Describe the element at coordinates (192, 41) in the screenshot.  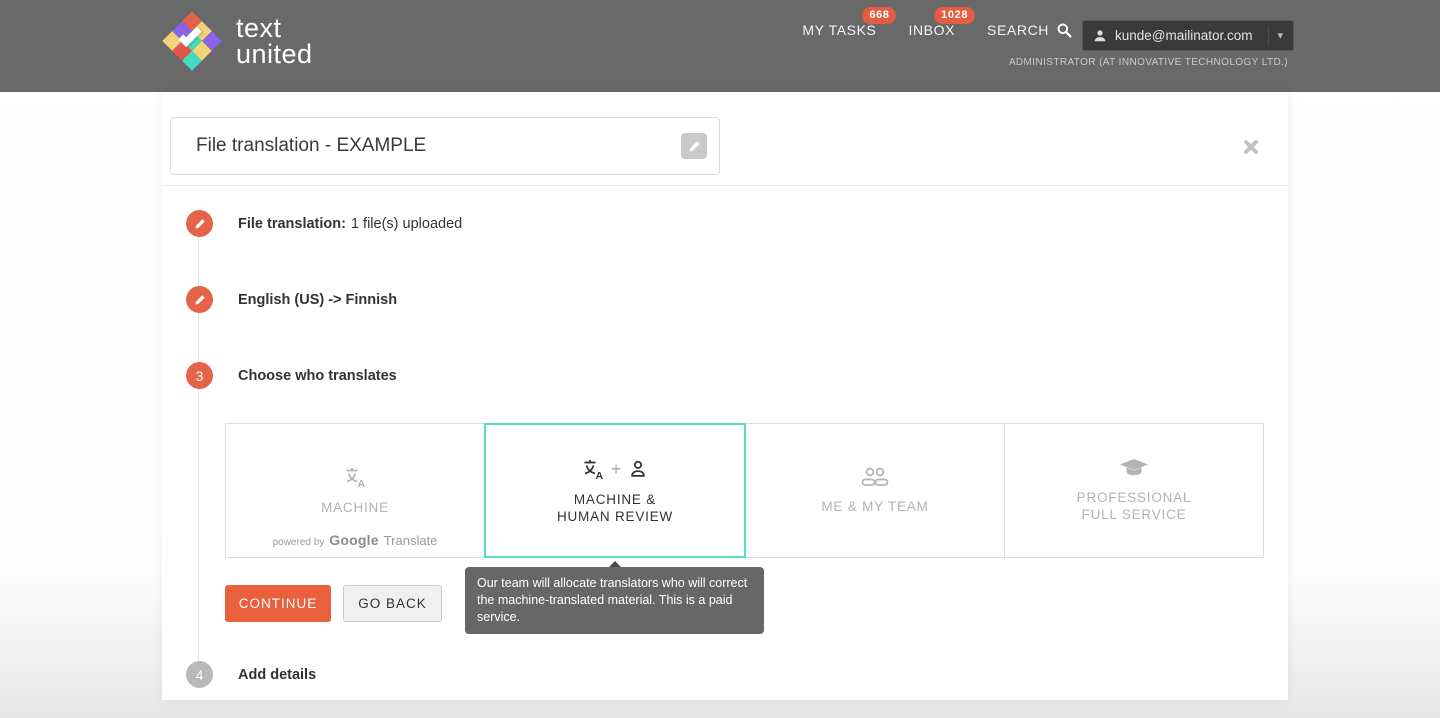
I see `logo-diamond-icon` at that location.